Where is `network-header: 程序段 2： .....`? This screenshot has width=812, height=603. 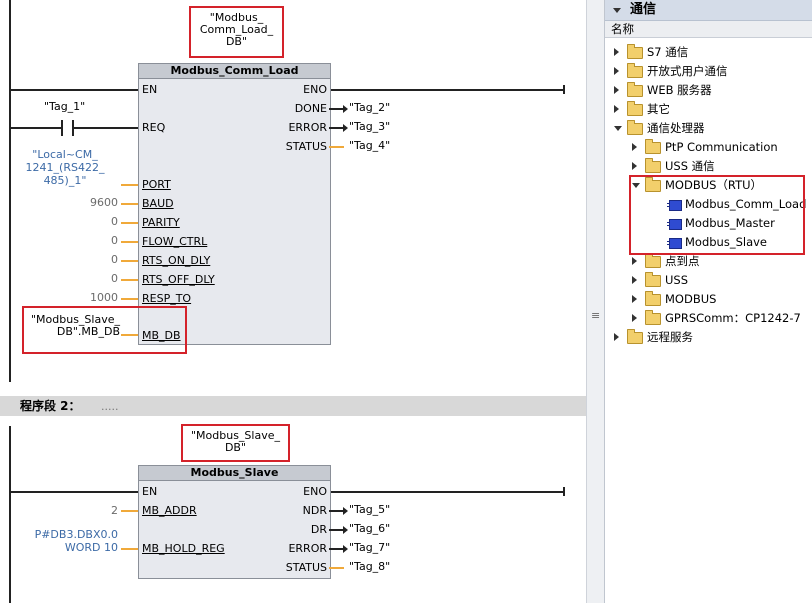
network-header: 程序段 2： ..... is located at coordinates (293, 406).